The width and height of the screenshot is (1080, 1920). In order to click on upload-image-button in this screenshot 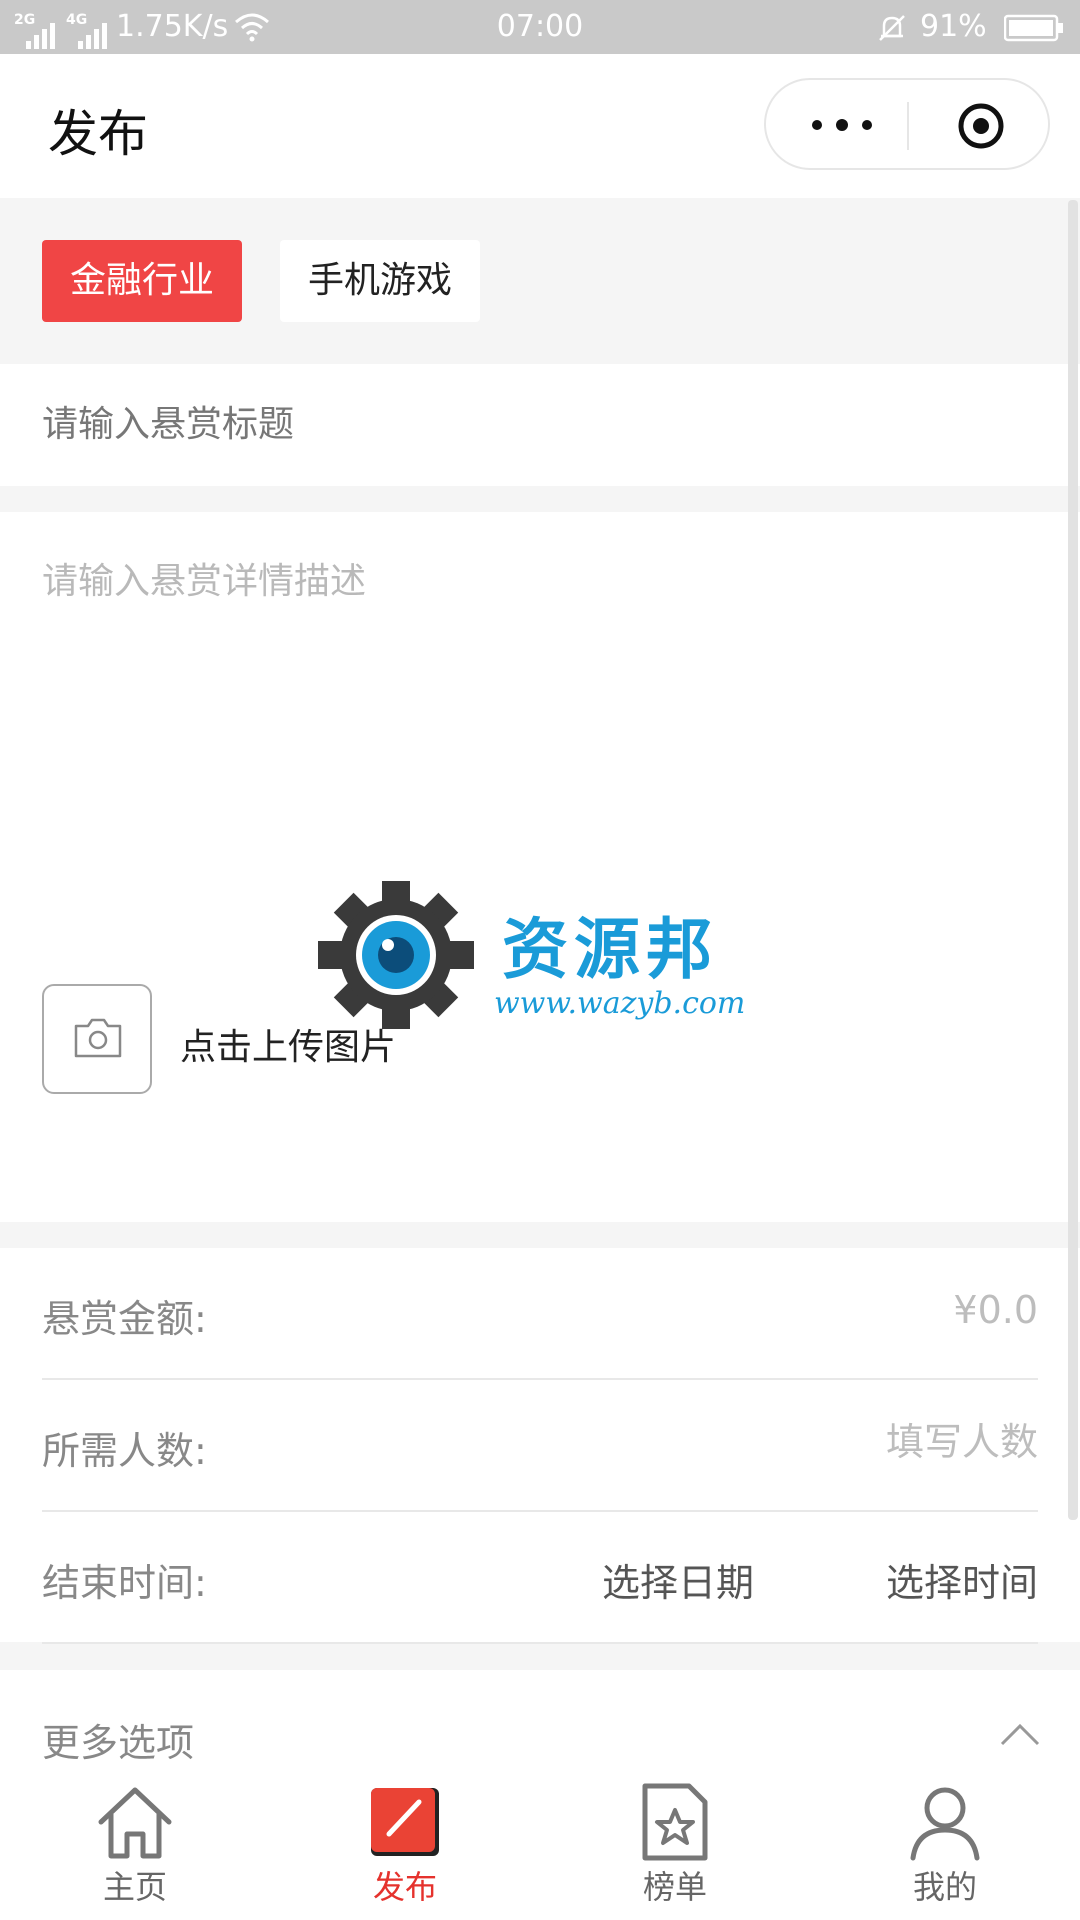, I will do `click(97, 1039)`.